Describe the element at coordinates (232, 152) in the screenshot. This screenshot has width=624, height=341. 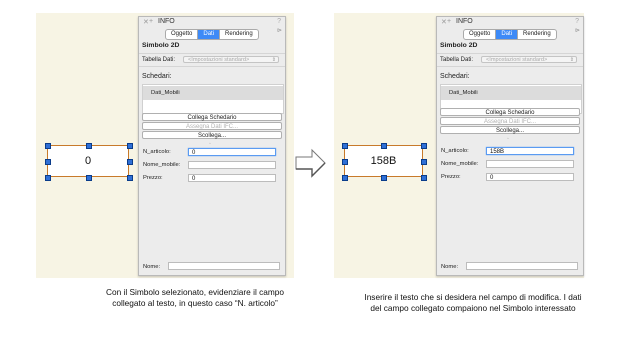
I see `n-articolo-field: 0` at that location.